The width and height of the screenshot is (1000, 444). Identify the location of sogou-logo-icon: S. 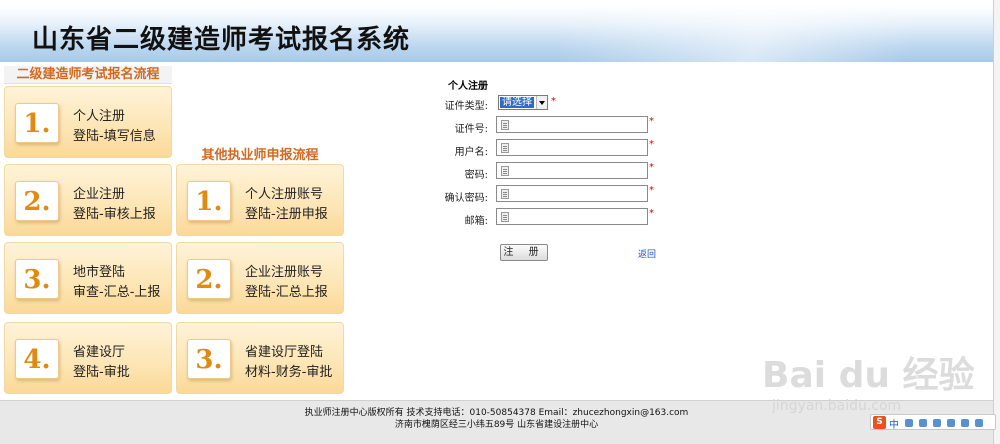
(879, 422).